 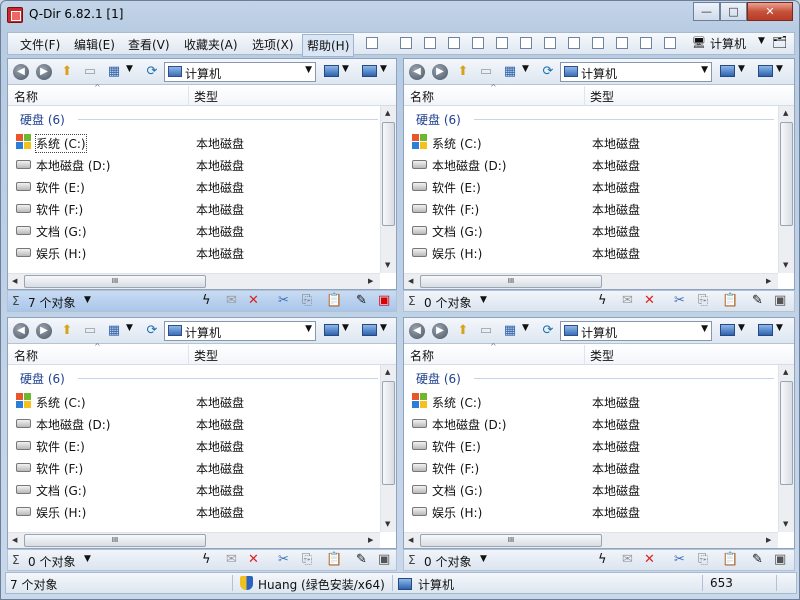 What do you see at coordinates (550, 43) in the screenshot?
I see `layout-8-icon` at bounding box center [550, 43].